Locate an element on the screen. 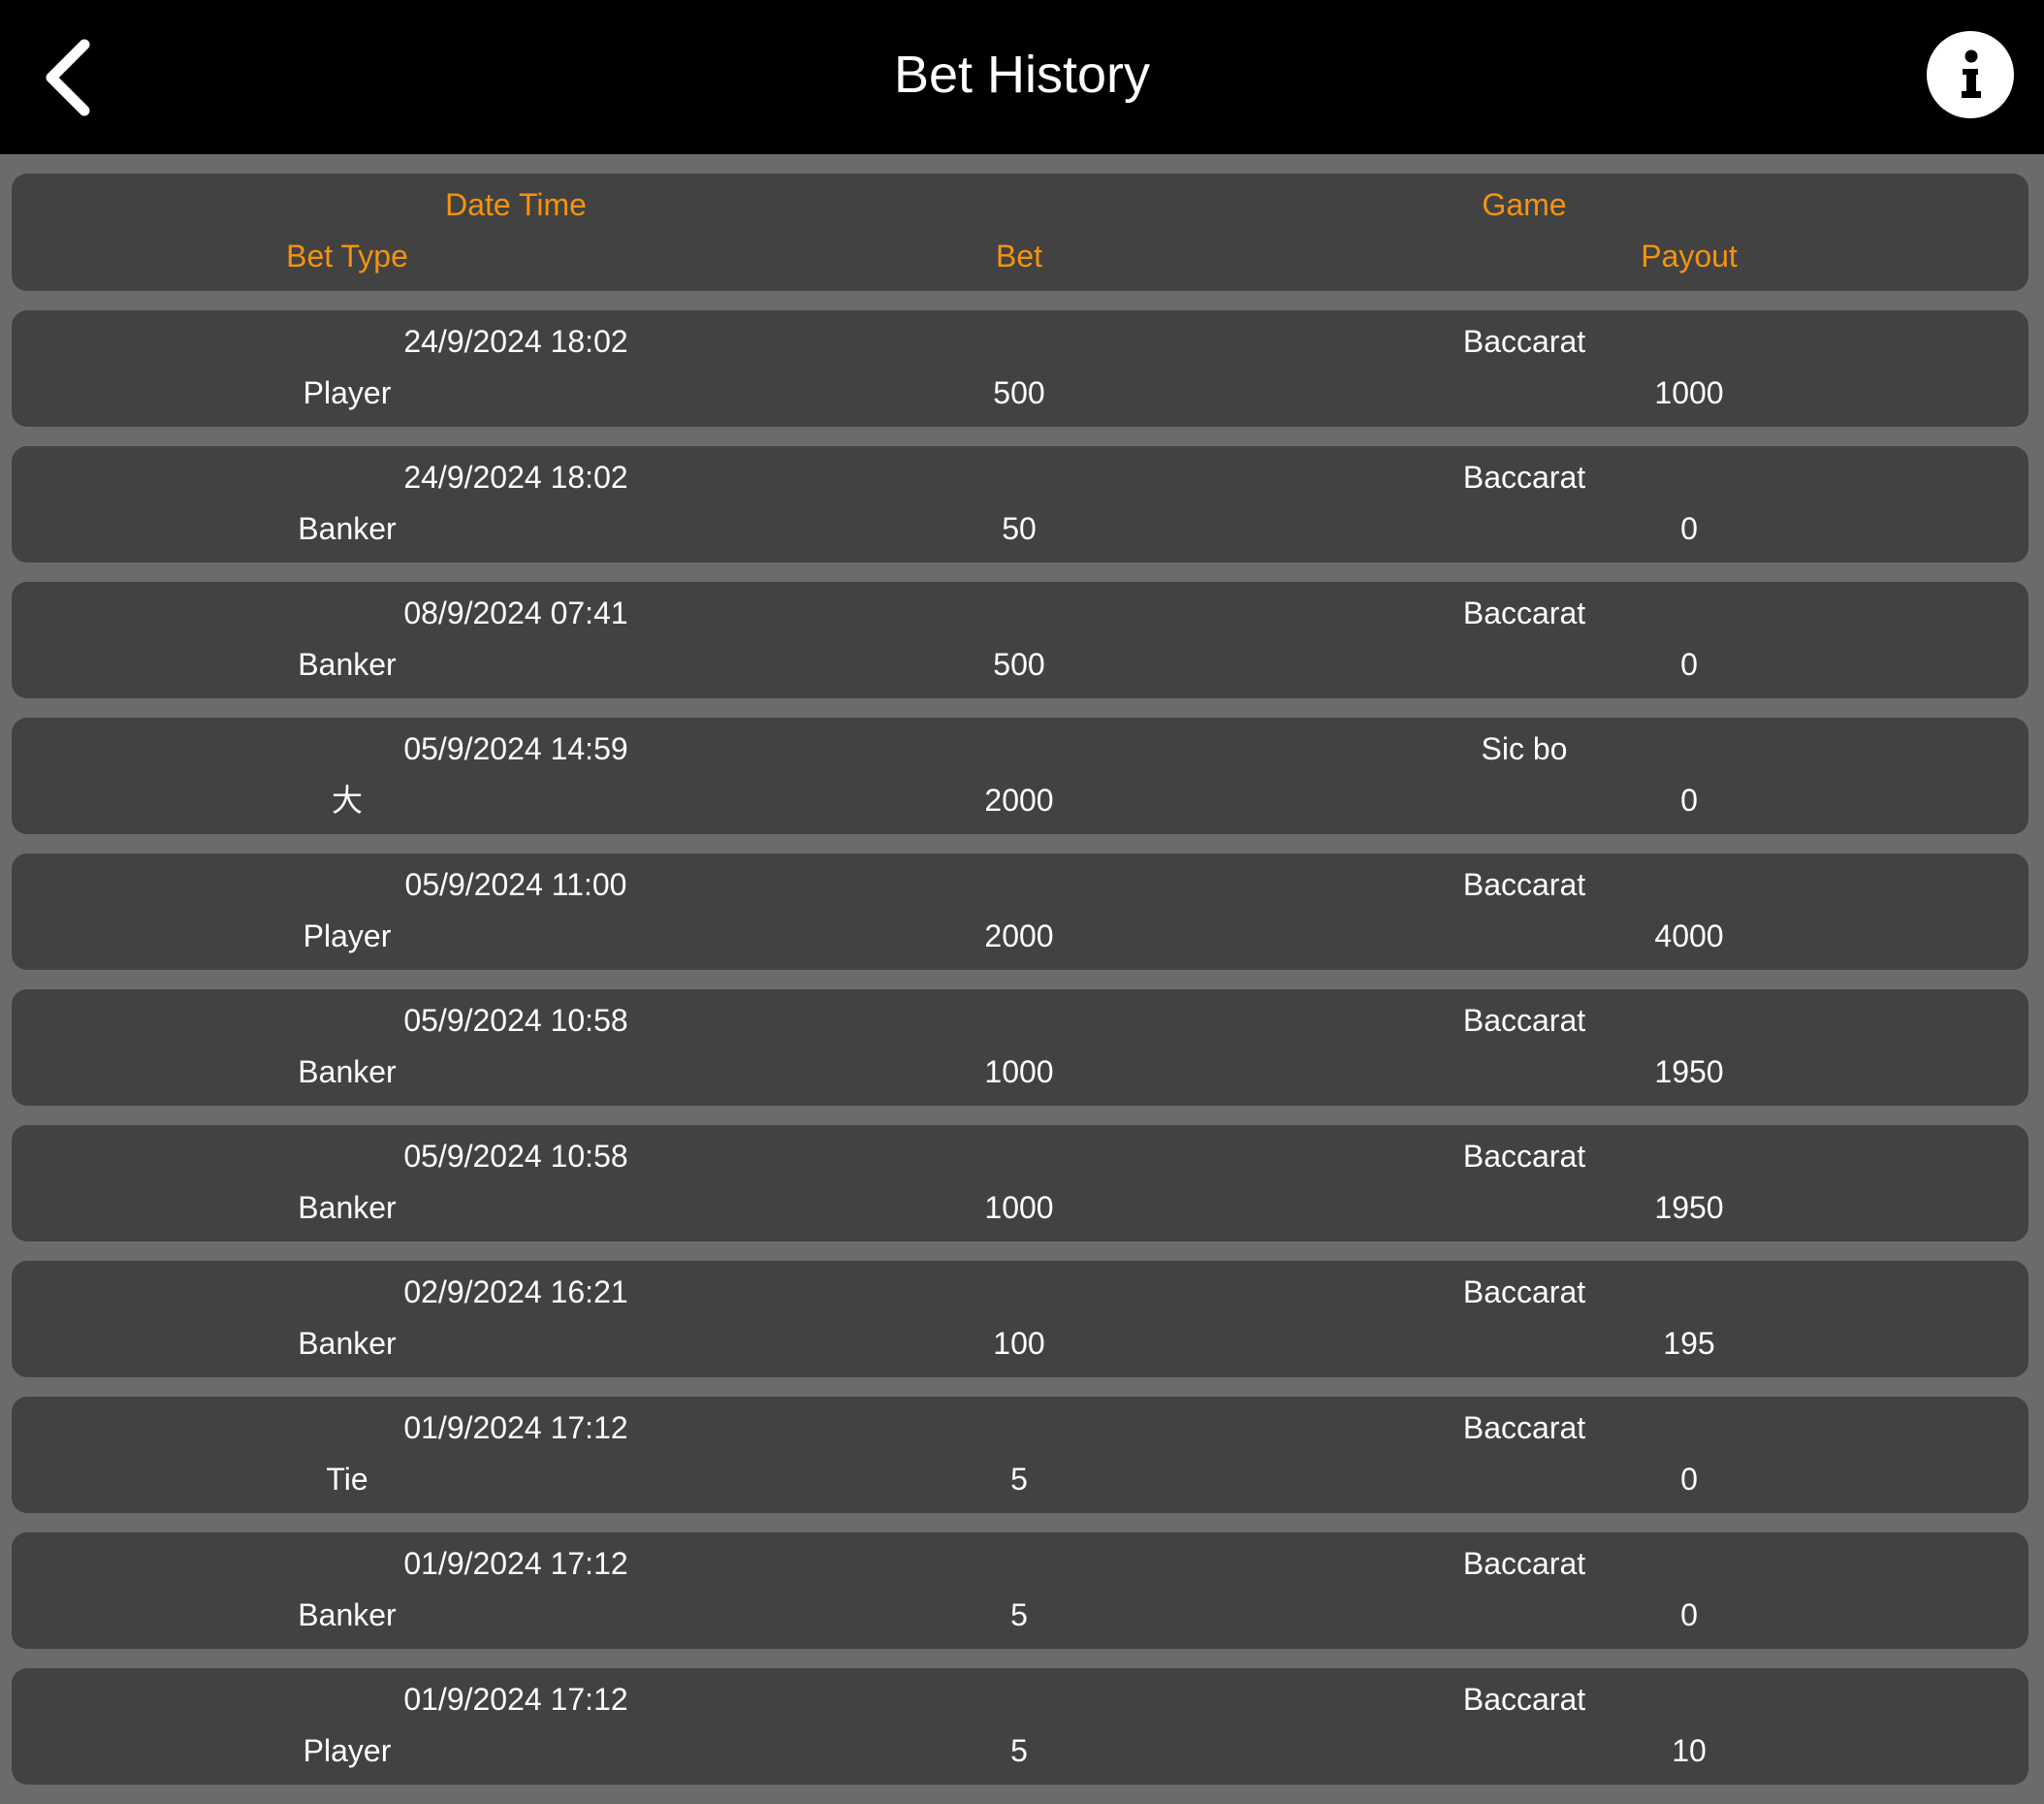 The height and width of the screenshot is (1804, 2044). row-payout: 1000 is located at coordinates (1689, 392).